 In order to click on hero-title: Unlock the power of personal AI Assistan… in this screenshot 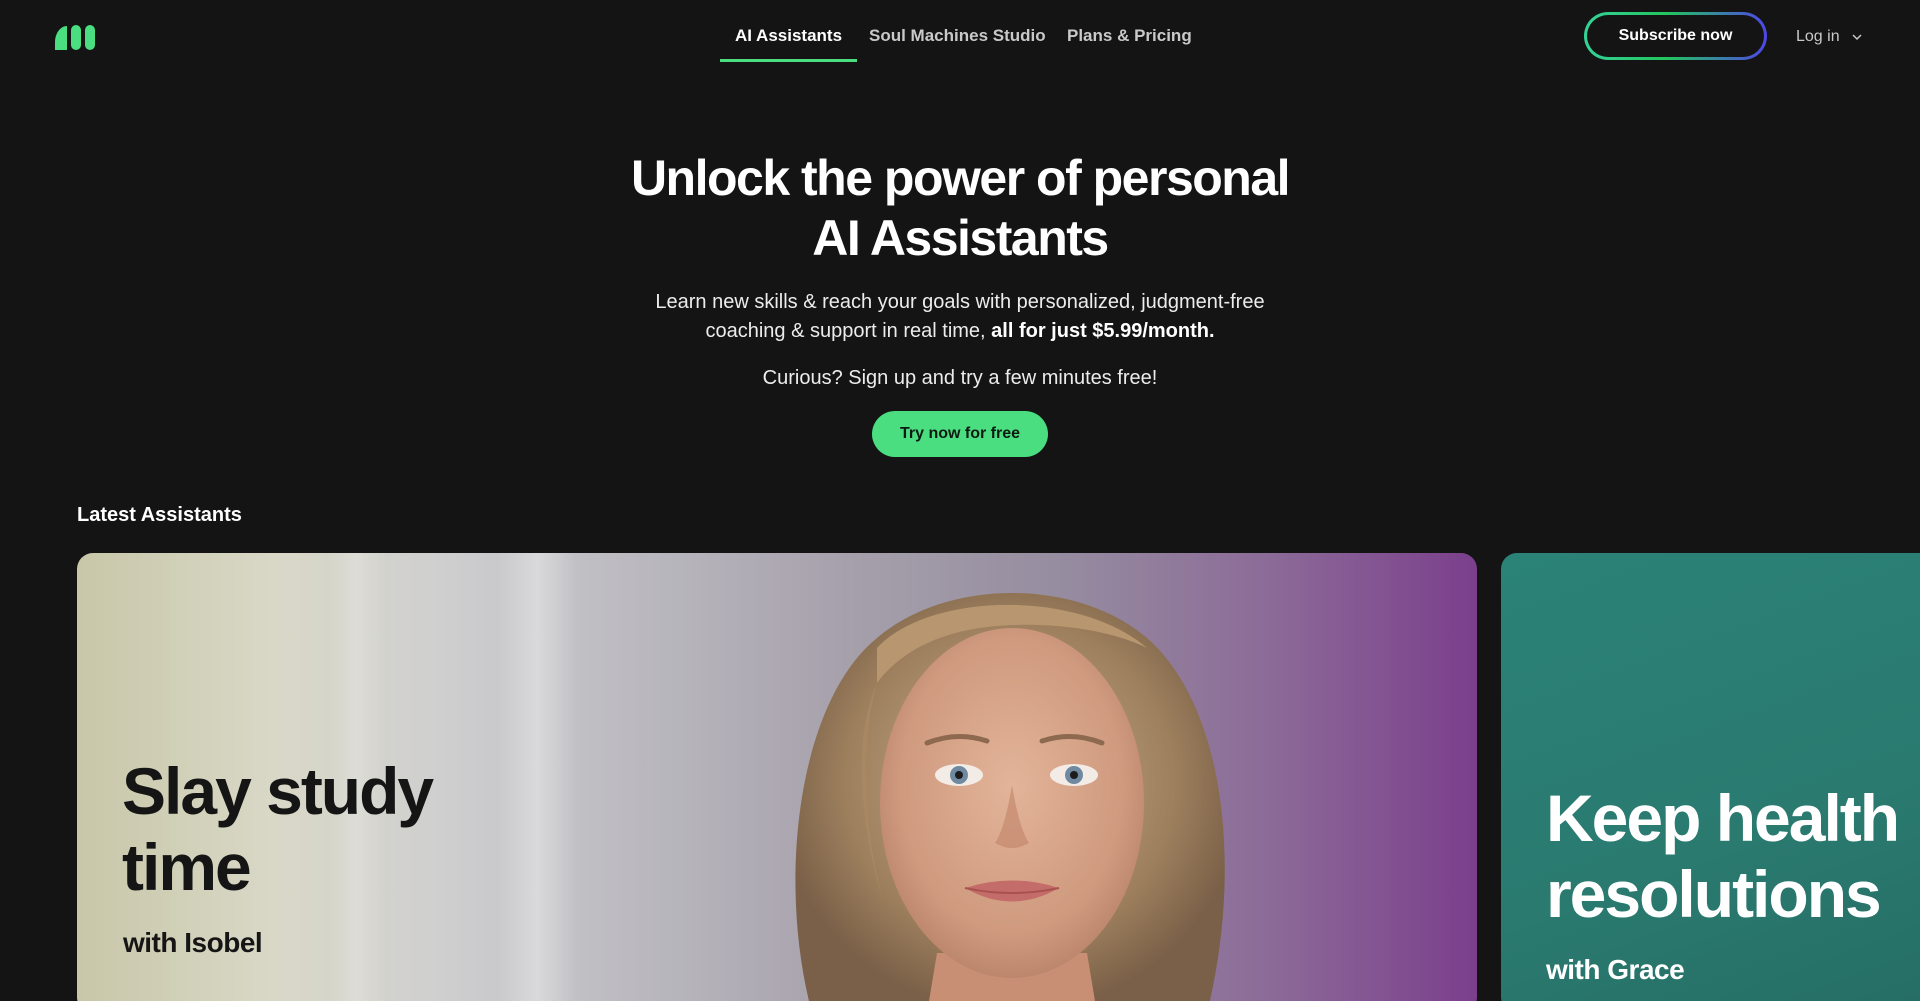, I will do `click(960, 208)`.